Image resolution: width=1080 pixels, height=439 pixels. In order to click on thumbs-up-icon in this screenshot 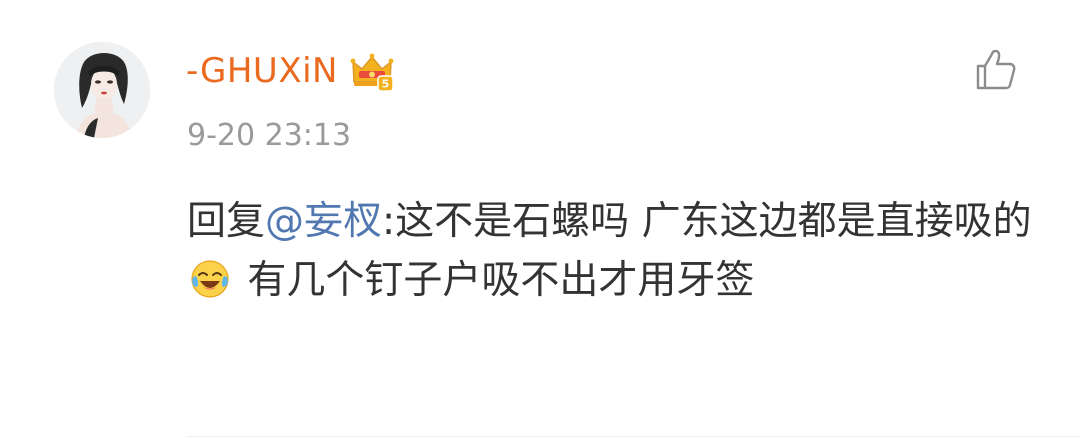, I will do `click(996, 69)`.